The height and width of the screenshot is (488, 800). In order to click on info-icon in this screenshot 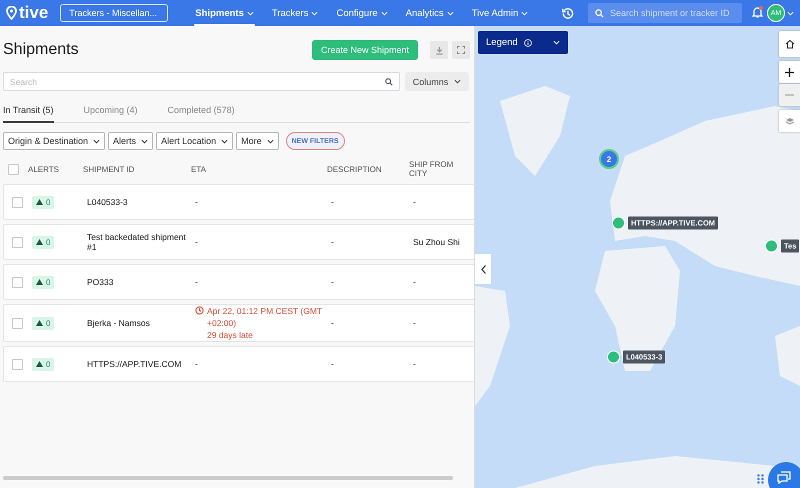, I will do `click(528, 42)`.